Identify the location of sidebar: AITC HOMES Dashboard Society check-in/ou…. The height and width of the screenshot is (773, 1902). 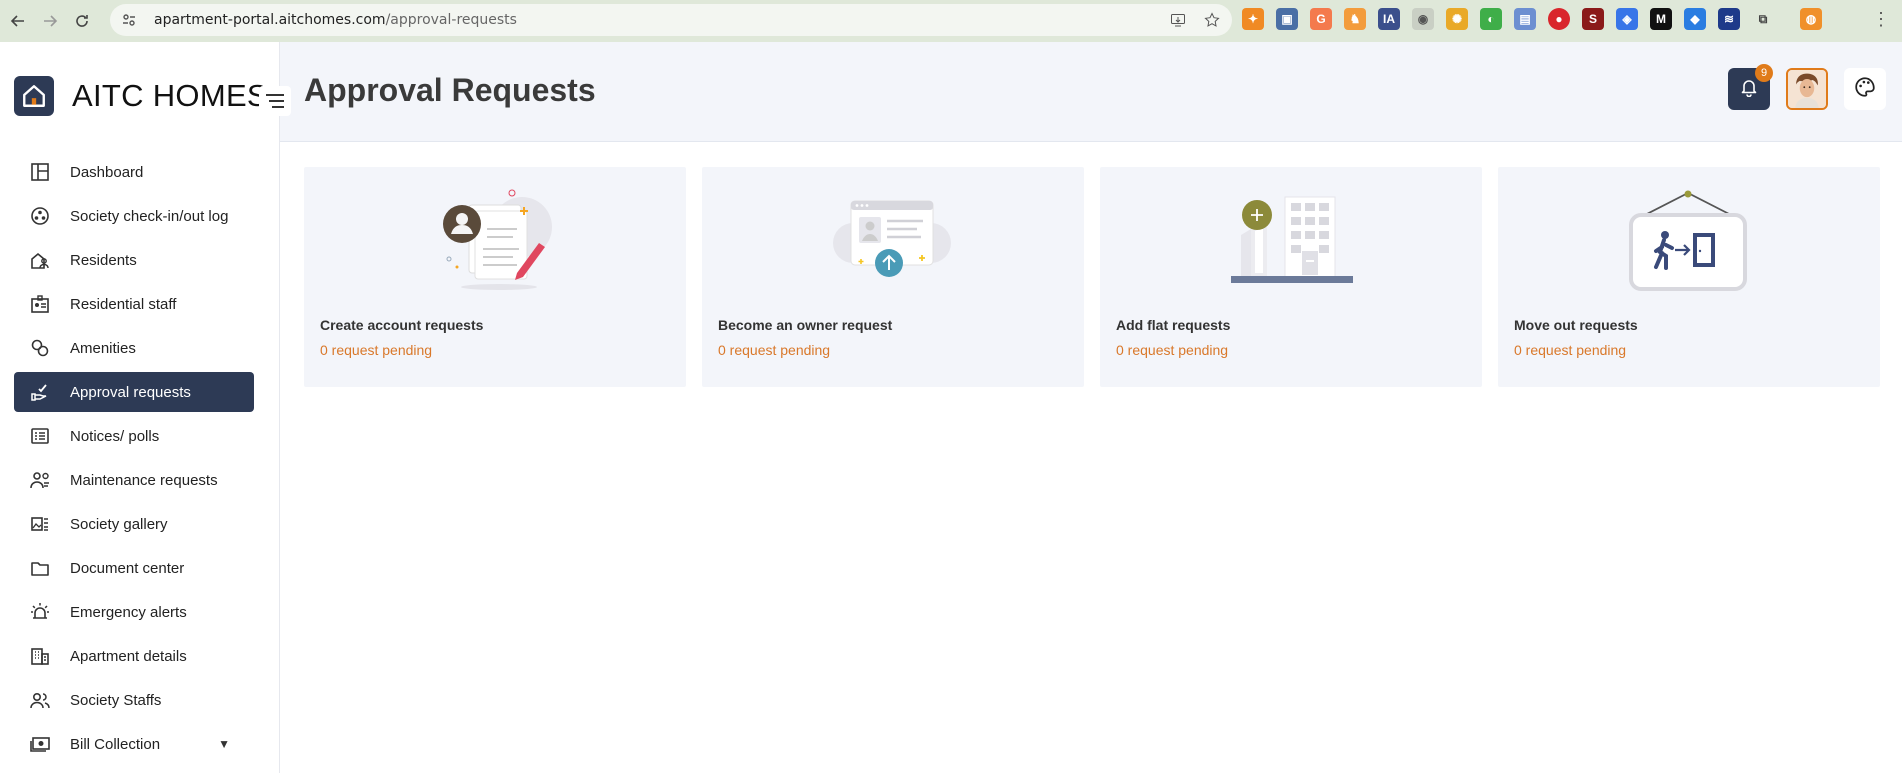
(145, 407).